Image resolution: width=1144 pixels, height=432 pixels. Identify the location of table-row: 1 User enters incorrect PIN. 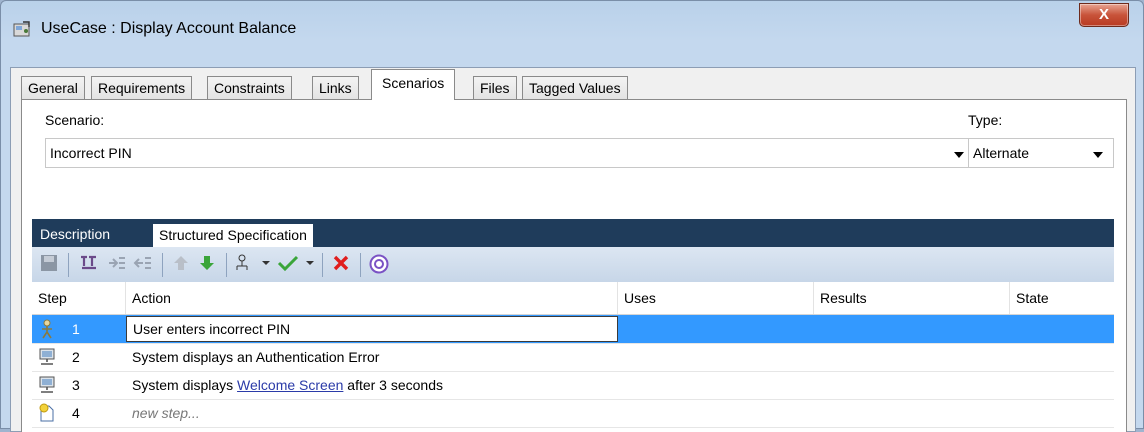
(573, 329).